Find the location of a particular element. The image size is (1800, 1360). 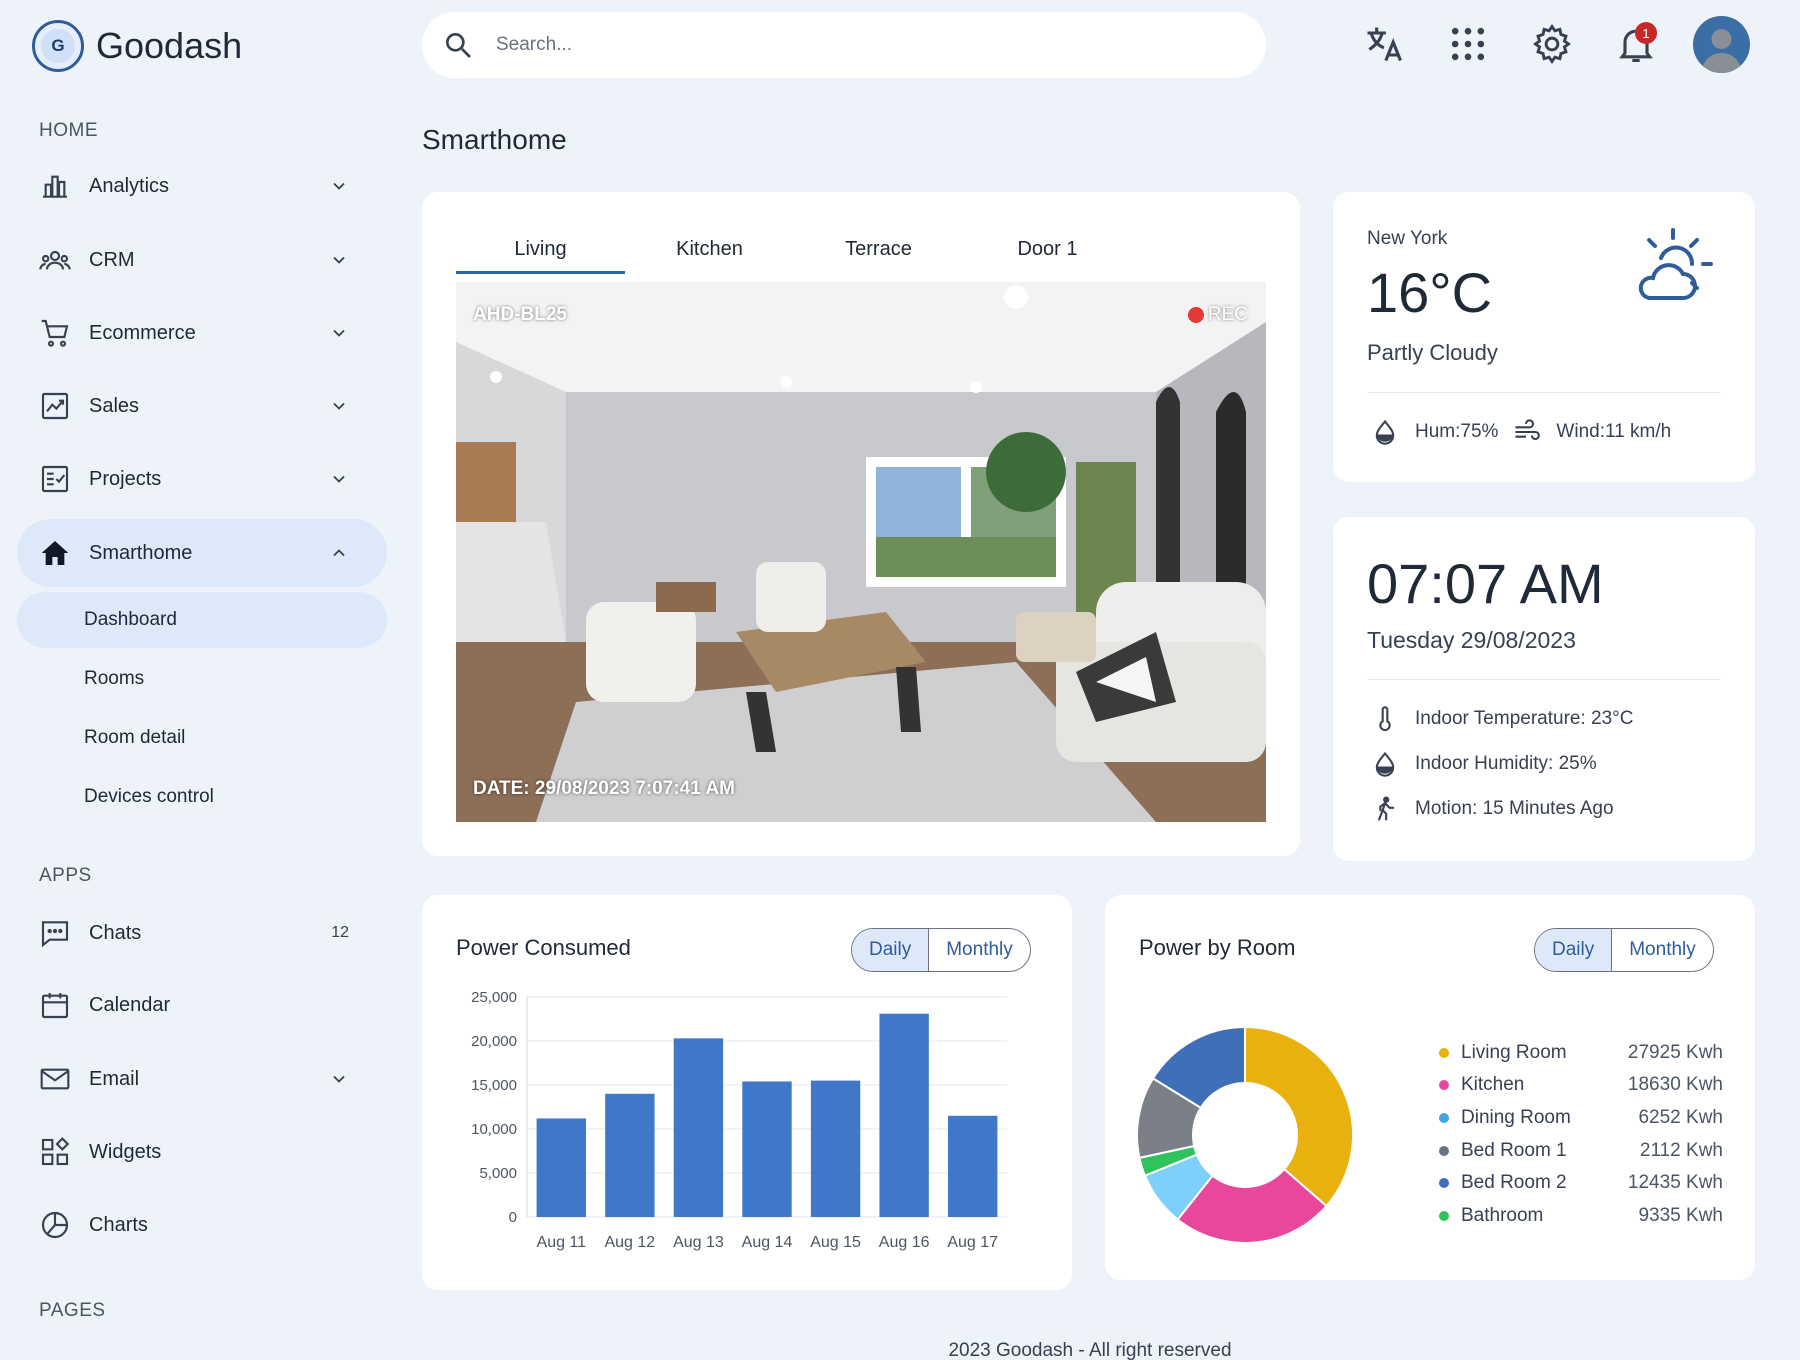

tab-terrace: Terrace is located at coordinates (878, 253).